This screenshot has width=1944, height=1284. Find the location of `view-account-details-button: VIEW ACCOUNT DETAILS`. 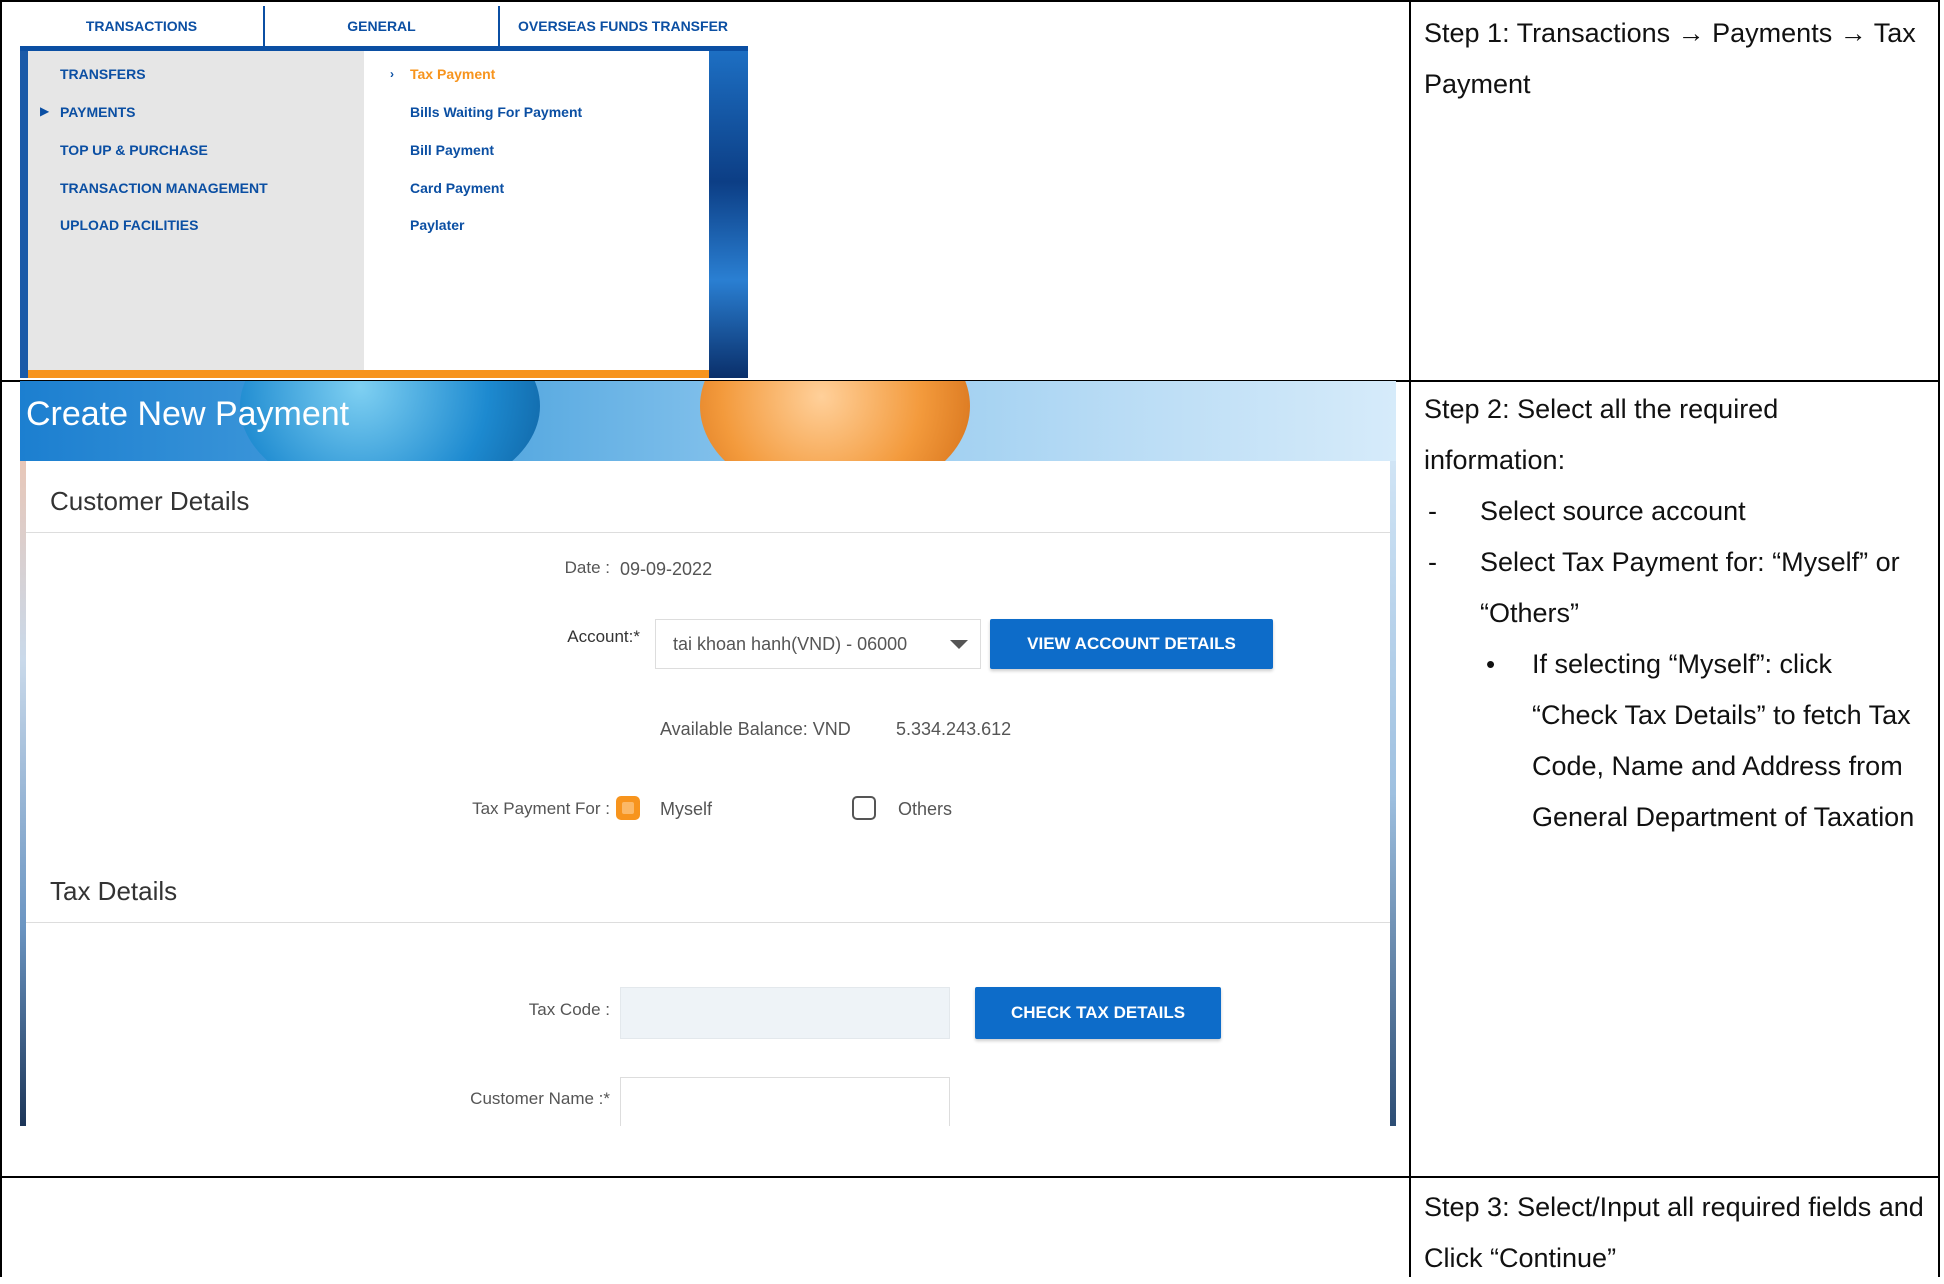

view-account-details-button: VIEW ACCOUNT DETAILS is located at coordinates (1131, 644).